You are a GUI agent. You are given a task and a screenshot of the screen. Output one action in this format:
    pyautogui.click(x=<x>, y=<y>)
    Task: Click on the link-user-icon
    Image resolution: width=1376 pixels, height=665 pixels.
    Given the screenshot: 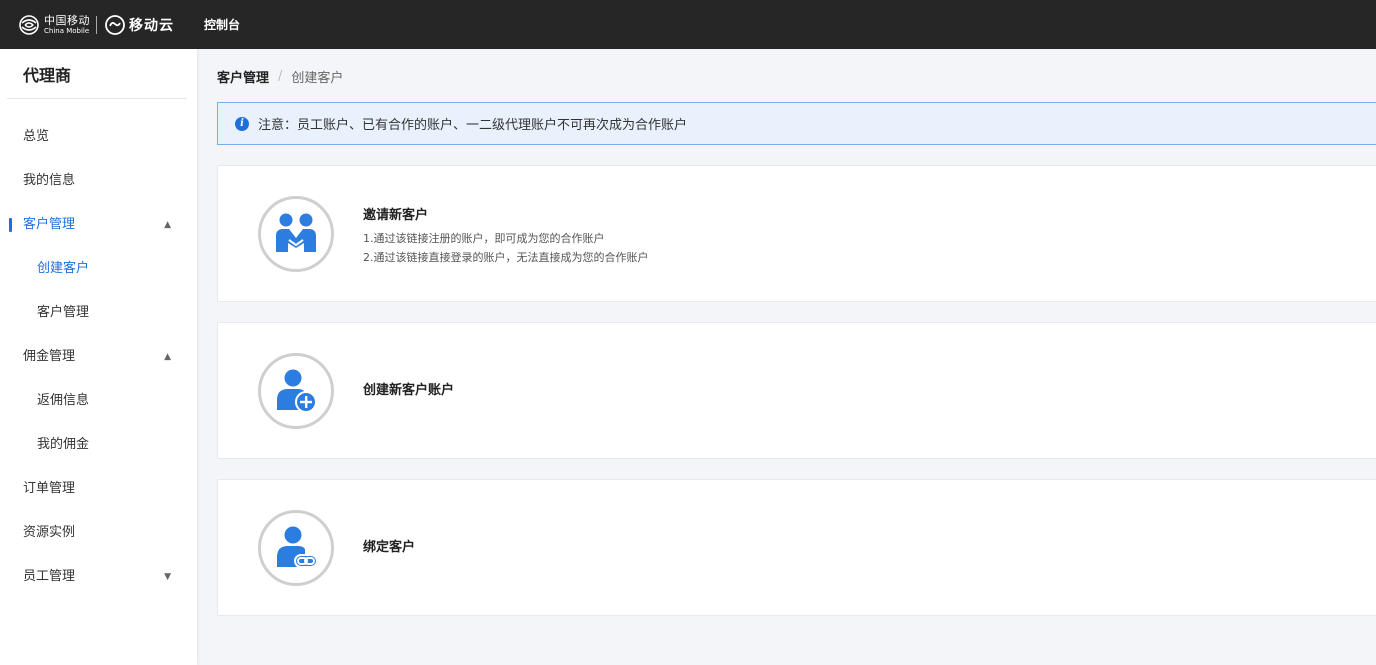 What is the action you would take?
    pyautogui.click(x=296, y=548)
    